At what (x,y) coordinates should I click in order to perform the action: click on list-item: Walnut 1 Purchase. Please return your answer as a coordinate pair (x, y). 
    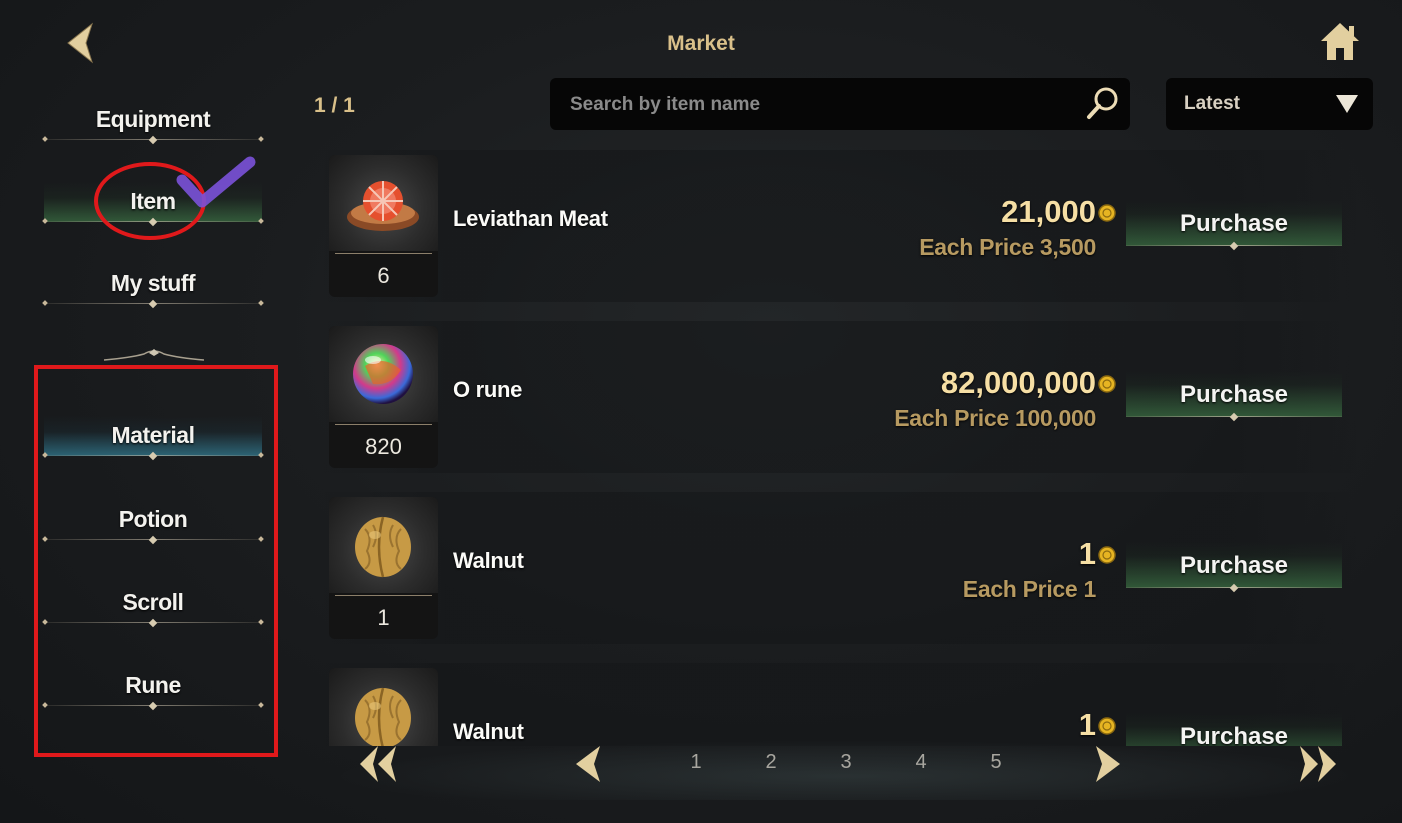
    Looking at the image, I should click on (840, 704).